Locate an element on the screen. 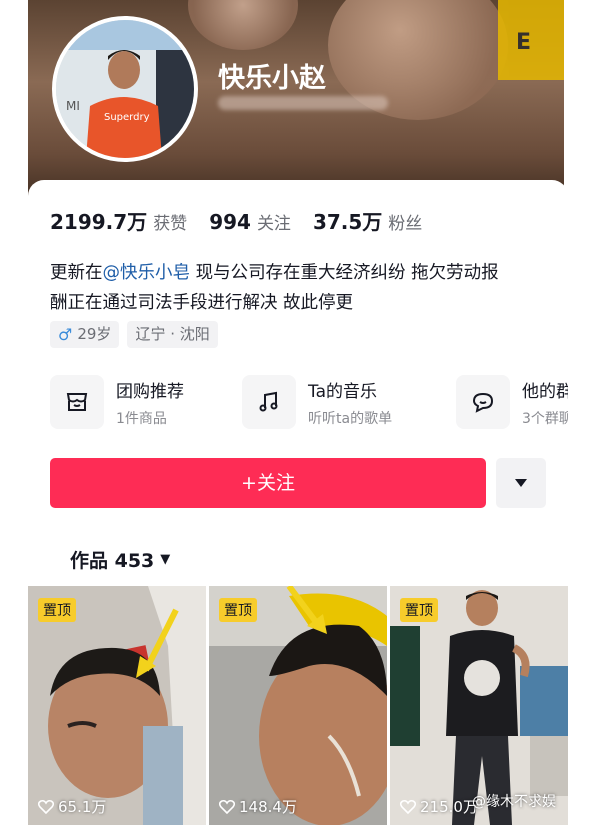  more-dropdown-button is located at coordinates (521, 483).